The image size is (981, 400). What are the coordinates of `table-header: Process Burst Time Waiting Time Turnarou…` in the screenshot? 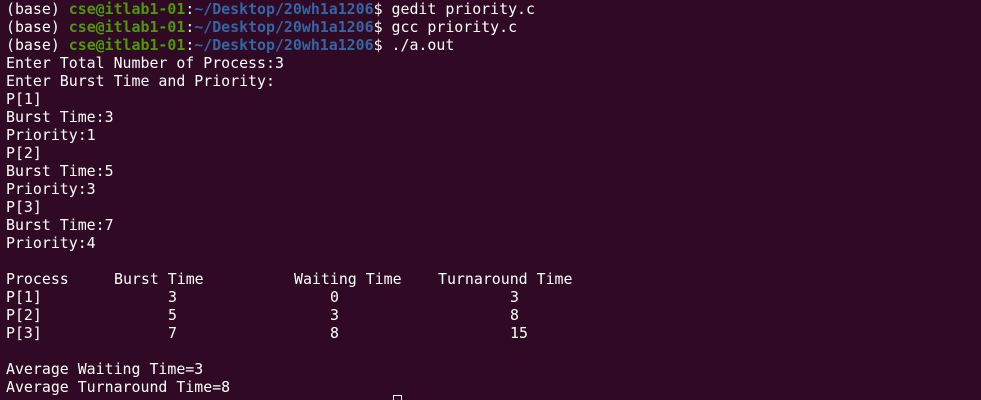 It's located at (289, 279).